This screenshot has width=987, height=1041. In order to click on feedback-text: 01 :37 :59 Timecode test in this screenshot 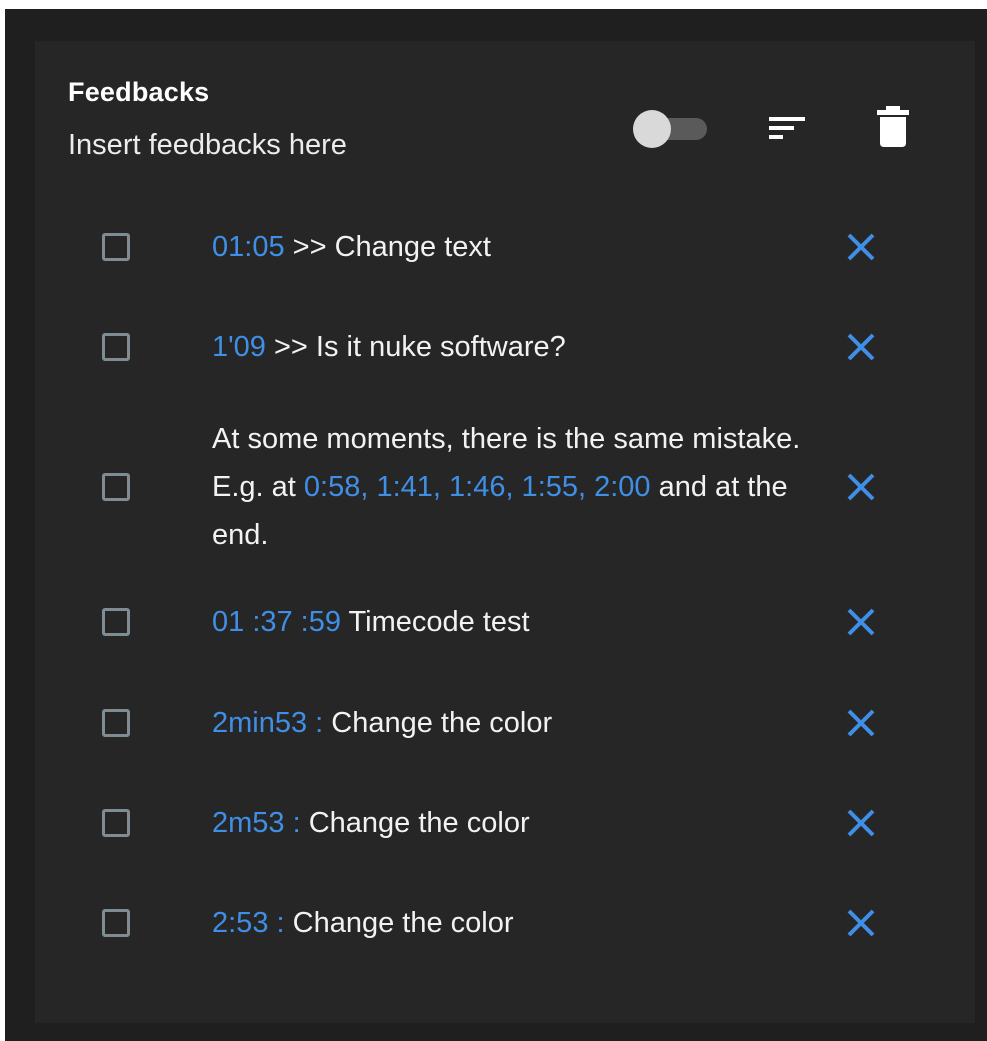, I will do `click(522, 622)`.